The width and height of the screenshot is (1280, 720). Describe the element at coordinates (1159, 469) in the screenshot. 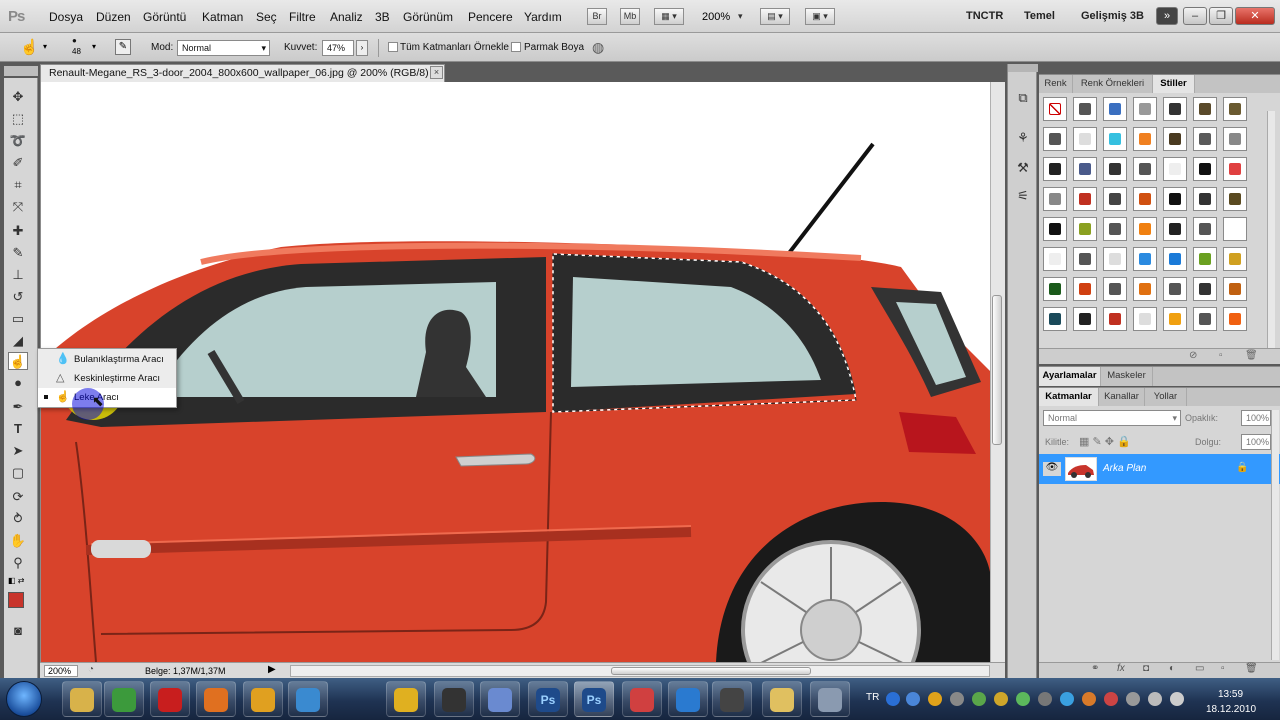

I see `layer-row: 👁 Arka Plan 🔒` at that location.